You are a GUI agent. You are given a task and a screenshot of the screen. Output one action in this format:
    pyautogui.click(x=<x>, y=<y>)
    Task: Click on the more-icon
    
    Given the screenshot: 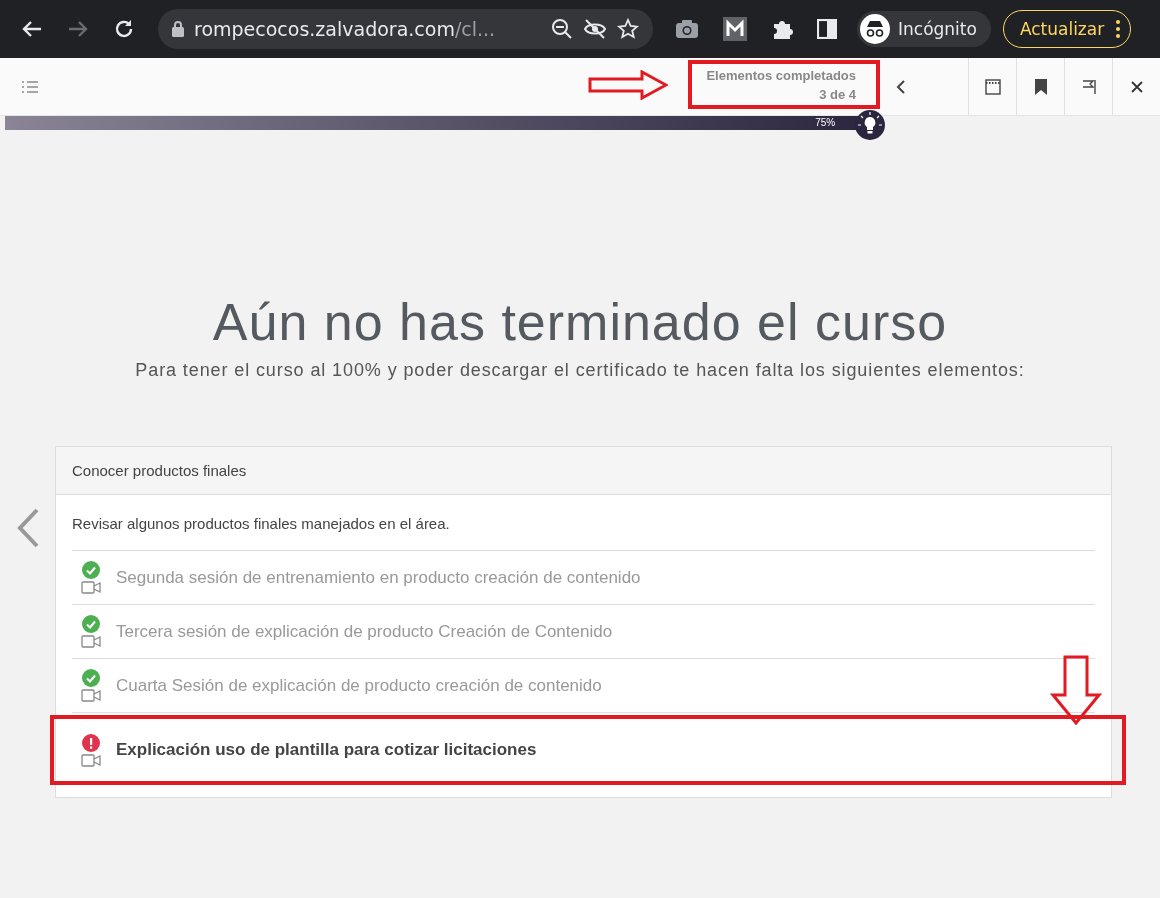 What is the action you would take?
    pyautogui.click(x=1118, y=29)
    